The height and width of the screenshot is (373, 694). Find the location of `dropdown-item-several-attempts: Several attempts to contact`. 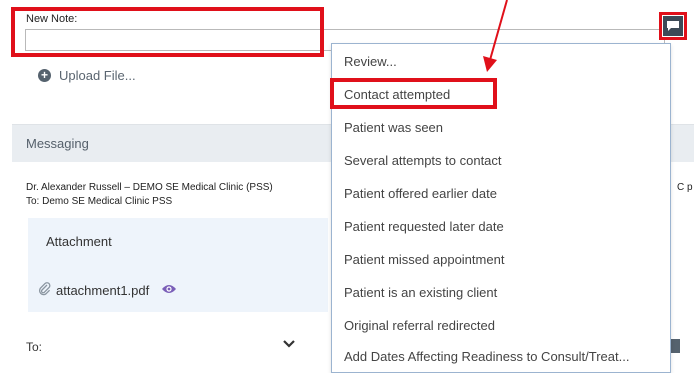

dropdown-item-several-attempts: Several attempts to contact is located at coordinates (504, 160).